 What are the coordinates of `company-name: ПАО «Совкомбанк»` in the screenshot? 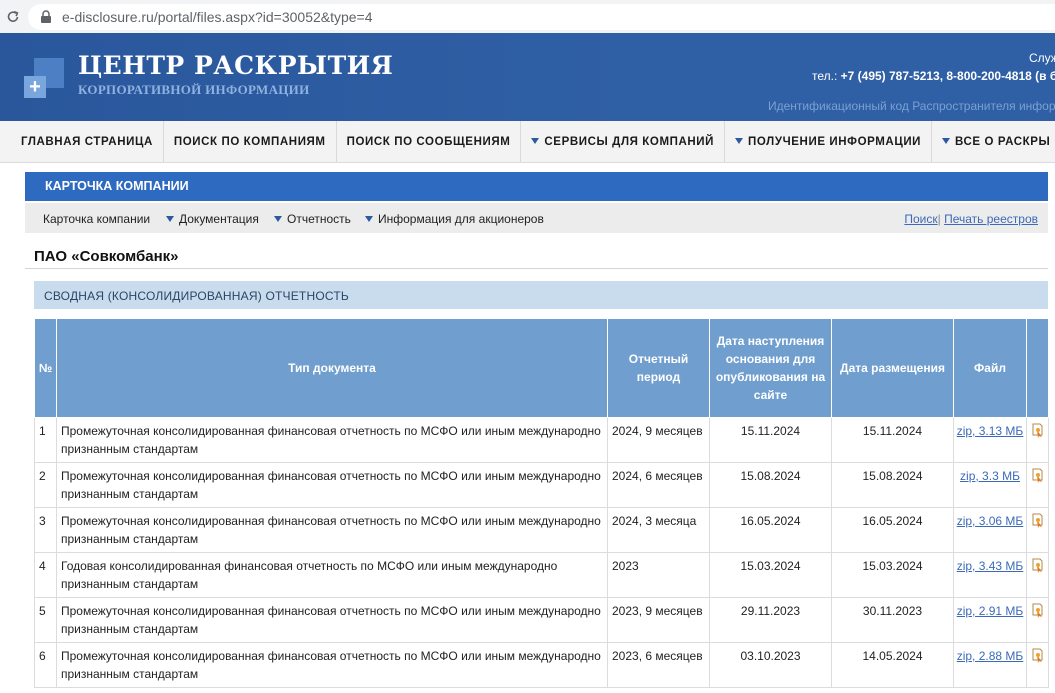 It's located at (106, 256).